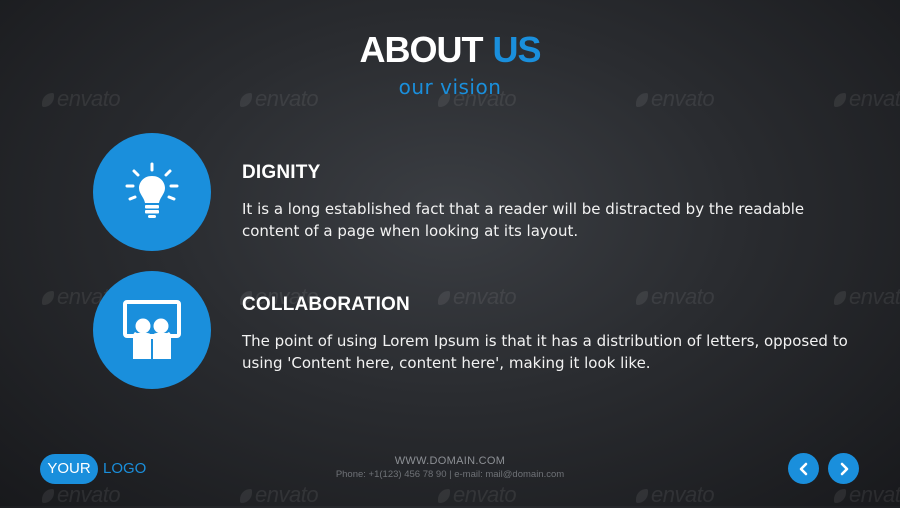 The image size is (900, 508). I want to click on chevron-right-icon, so click(844, 468).